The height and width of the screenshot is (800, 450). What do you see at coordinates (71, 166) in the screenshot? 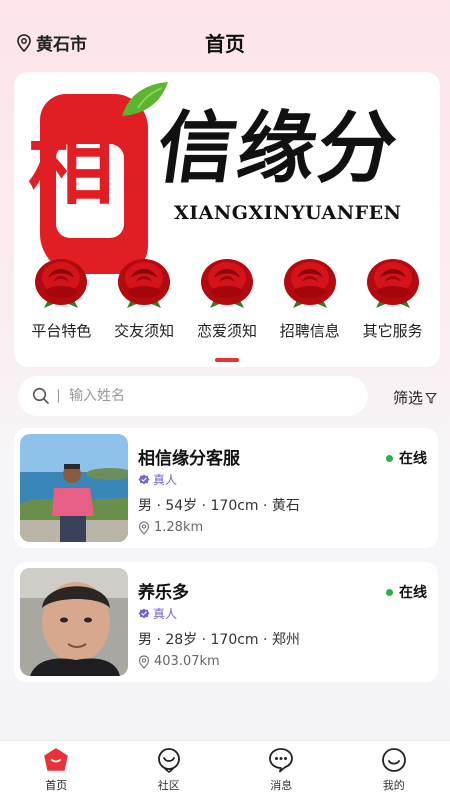
I see `brand-seal-char: 相` at bounding box center [71, 166].